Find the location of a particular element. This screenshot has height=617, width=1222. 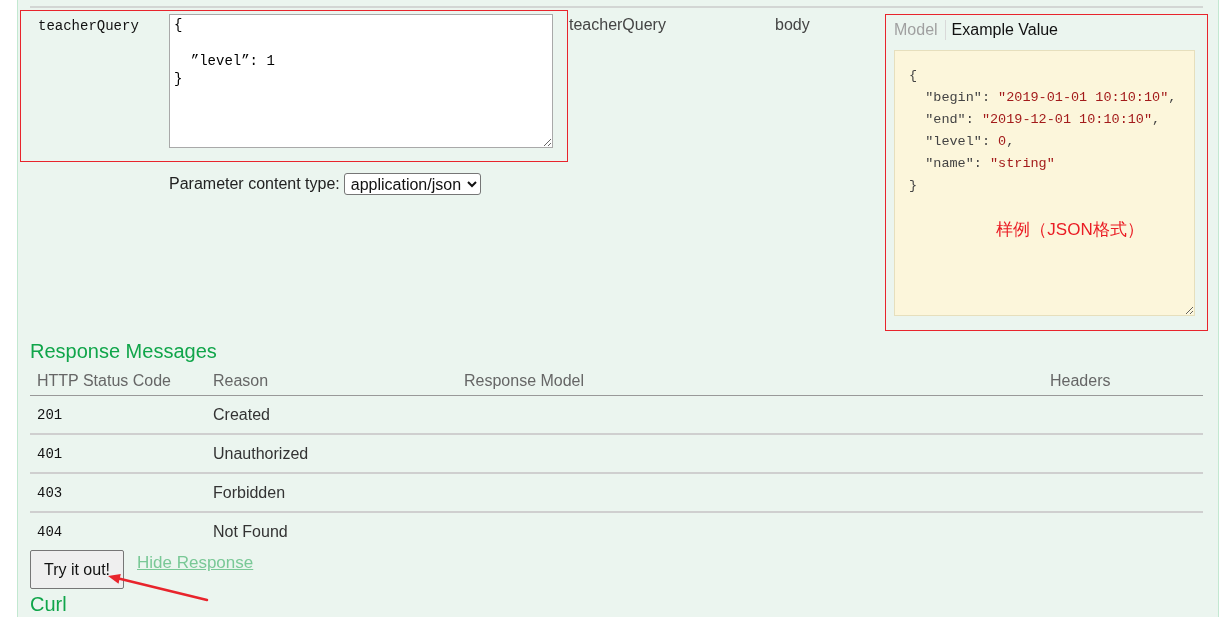

parameter-name: teacherQuery is located at coordinates (88, 26).